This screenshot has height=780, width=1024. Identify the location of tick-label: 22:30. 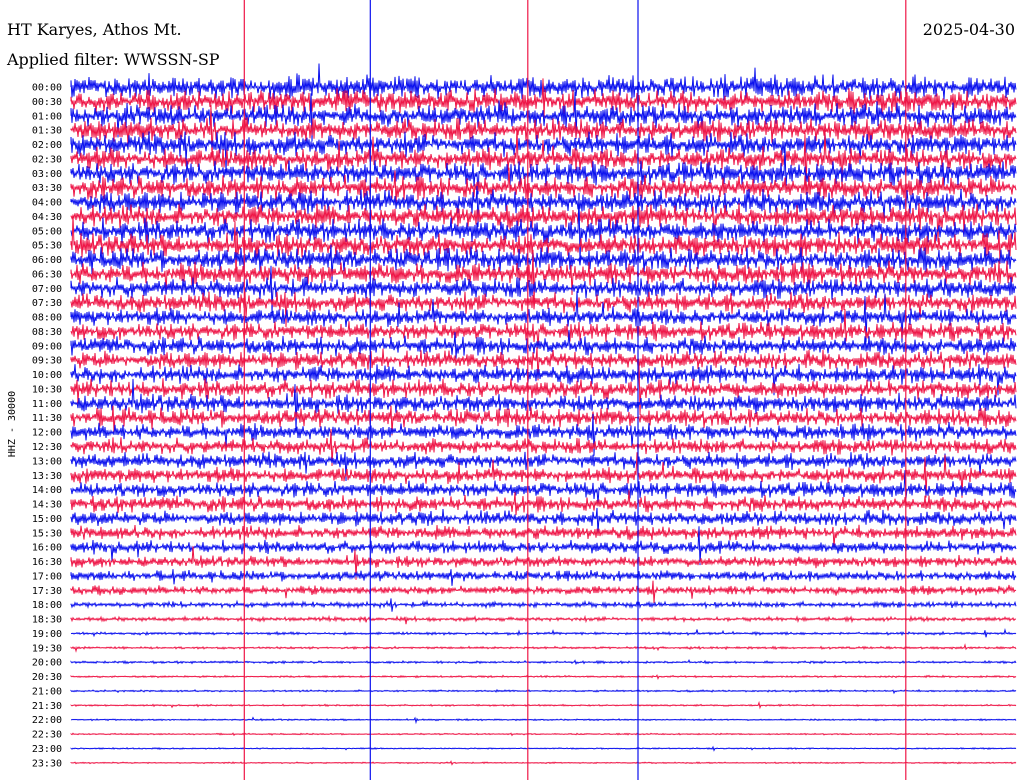
(47, 735).